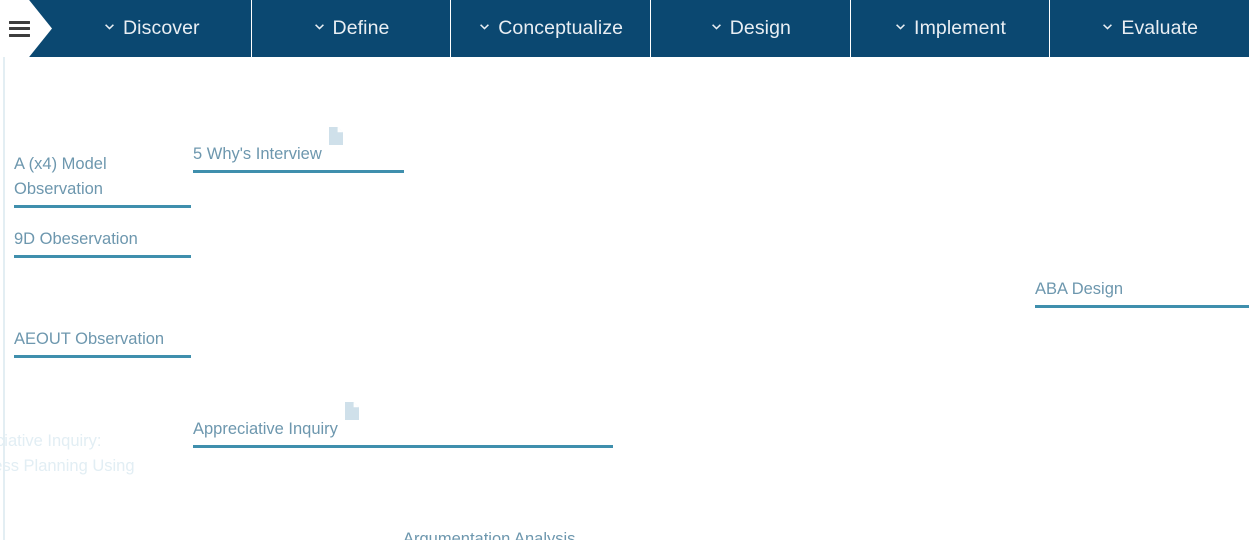  I want to click on nav-item-label: Design, so click(760, 28).